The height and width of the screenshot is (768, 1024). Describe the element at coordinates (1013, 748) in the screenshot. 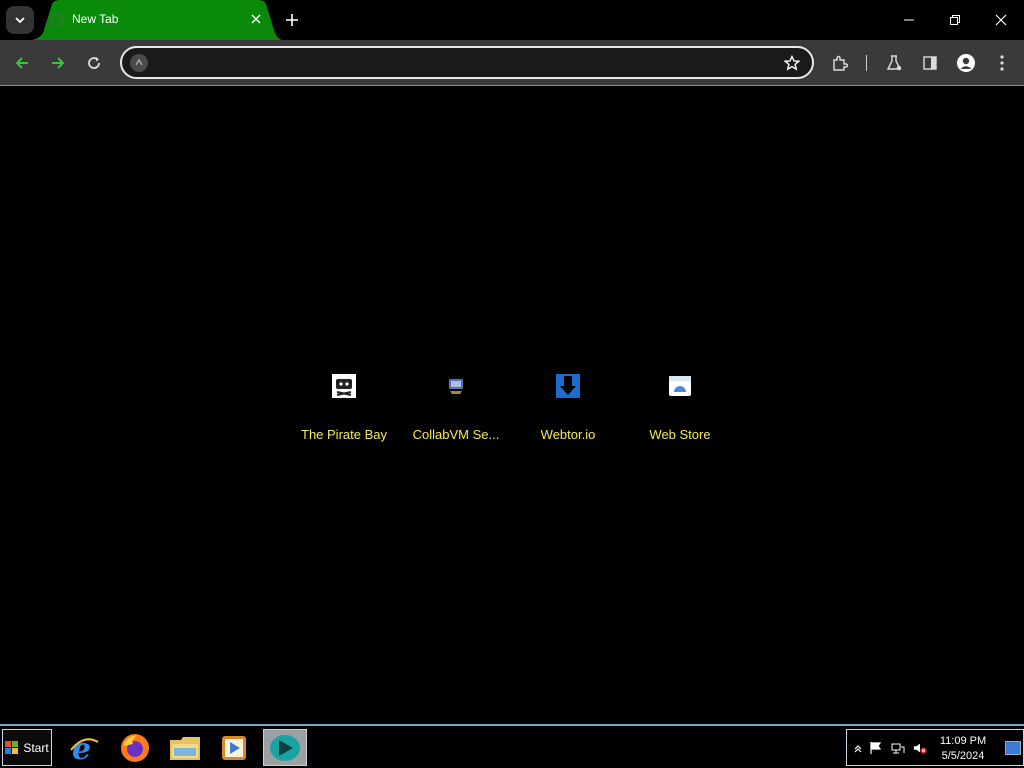

I see `show-desktop-button` at that location.